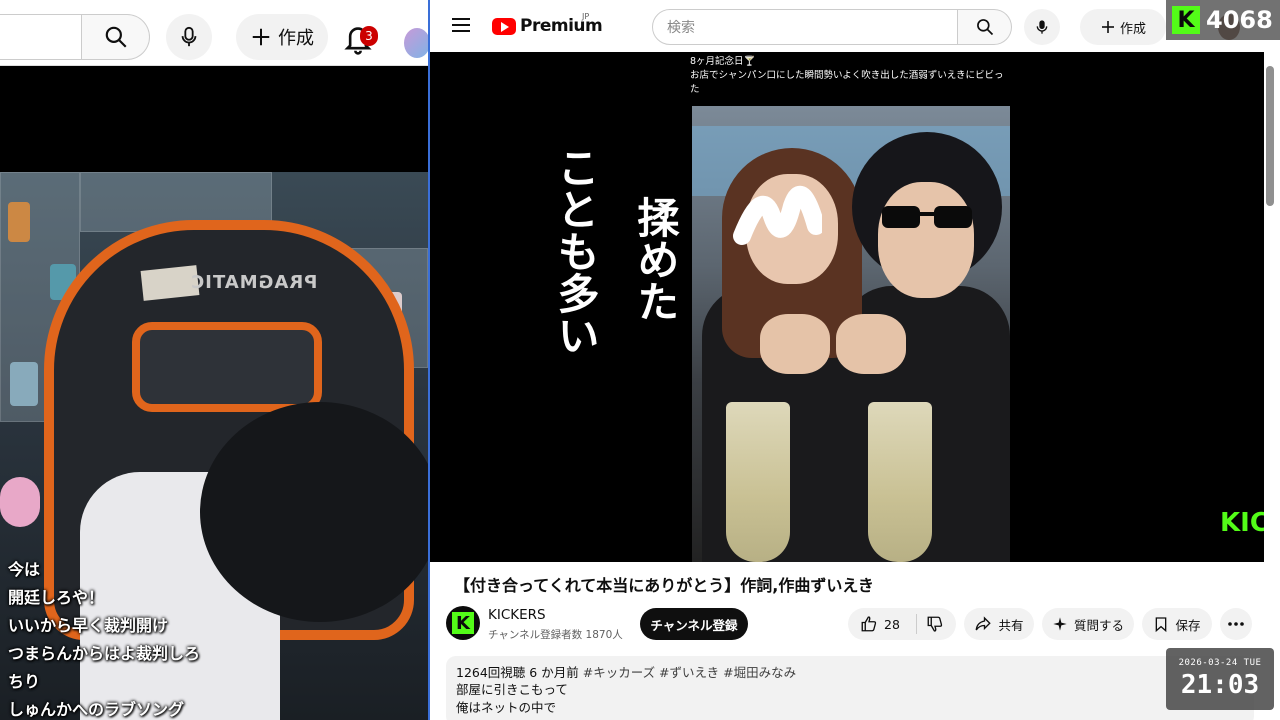 This screenshot has height=720, width=1280. I want to click on view-count: 1264回視聴, so click(491, 672).